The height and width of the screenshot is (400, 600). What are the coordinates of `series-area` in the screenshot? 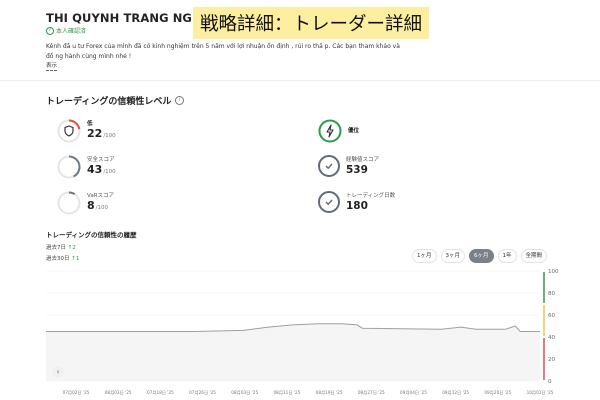 It's located at (293, 352).